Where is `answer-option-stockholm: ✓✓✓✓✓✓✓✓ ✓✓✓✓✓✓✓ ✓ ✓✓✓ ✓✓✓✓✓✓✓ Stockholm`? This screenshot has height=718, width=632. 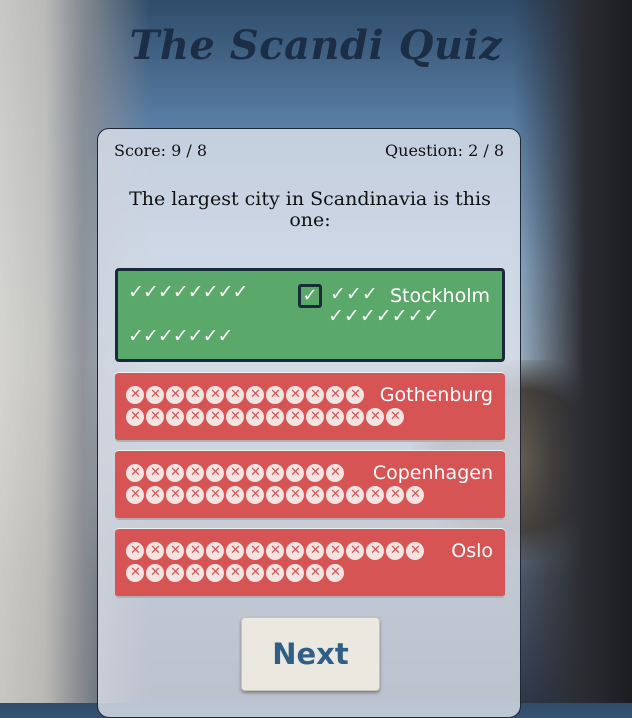
answer-option-stockholm: ✓✓✓✓✓✓✓✓ ✓✓✓✓✓✓✓ ✓ ✓✓✓ ✓✓✓✓✓✓✓ Stockholm is located at coordinates (310, 315).